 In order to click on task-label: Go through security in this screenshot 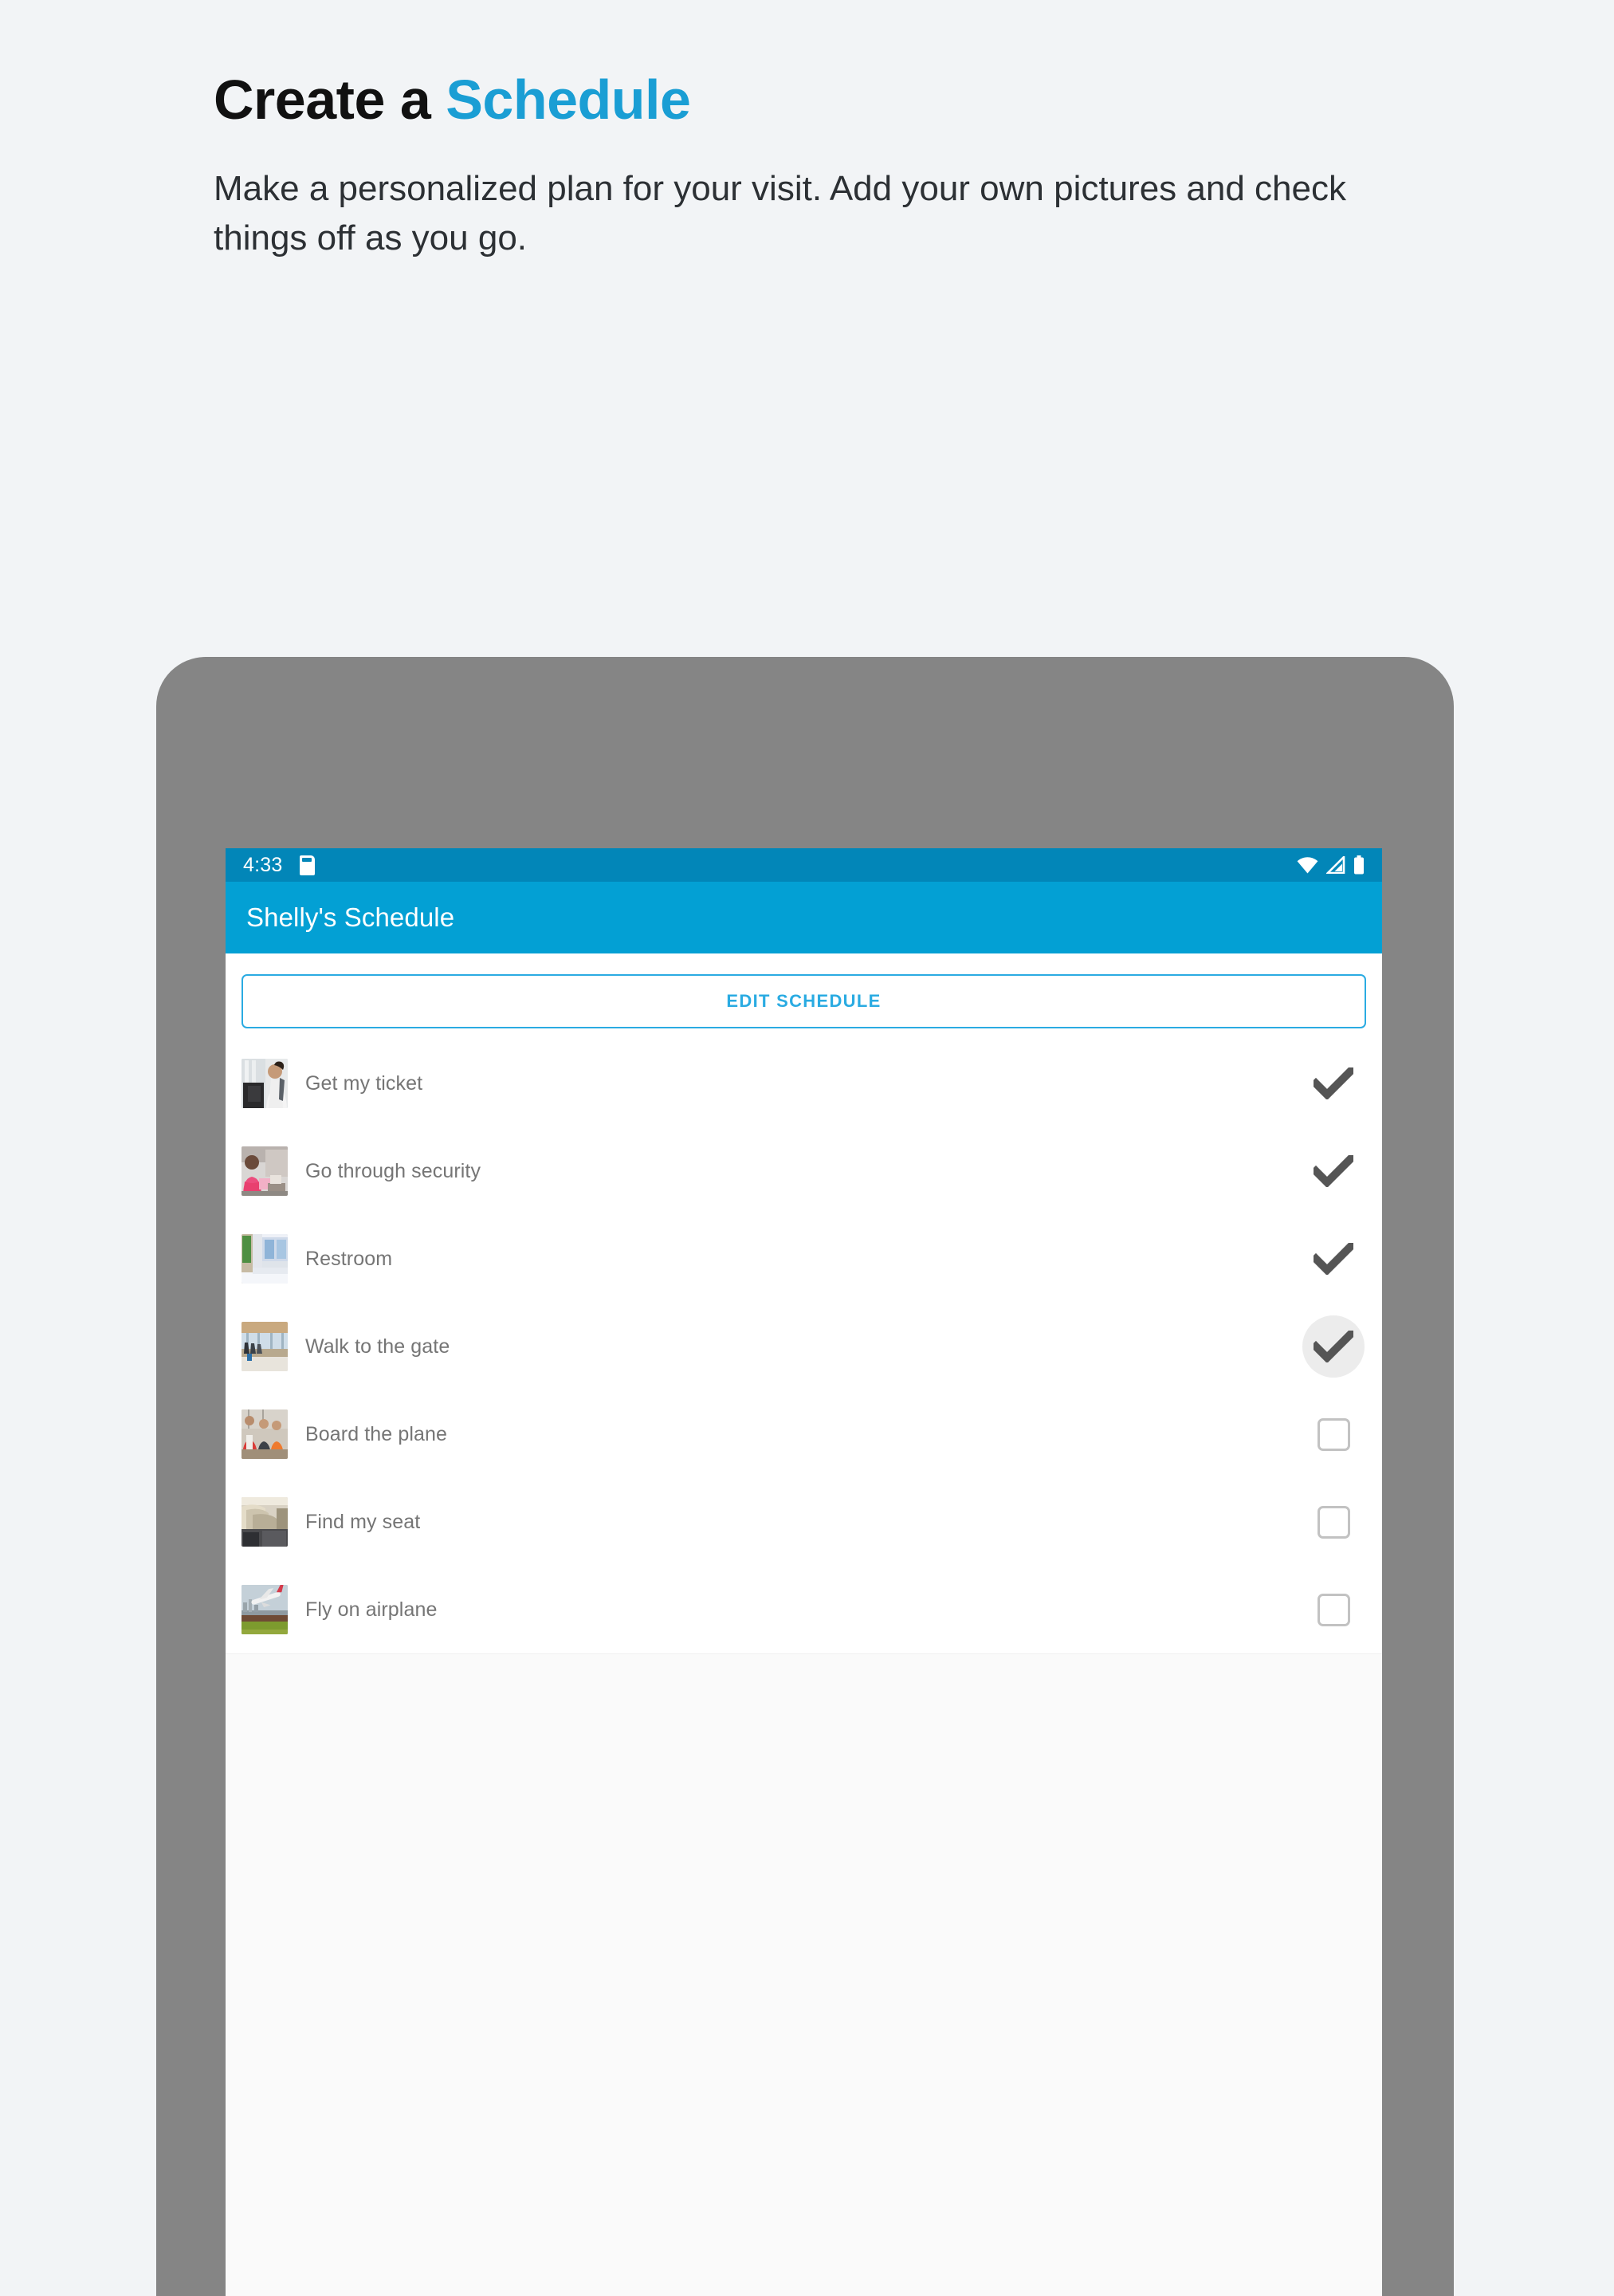, I will do `click(393, 1170)`.